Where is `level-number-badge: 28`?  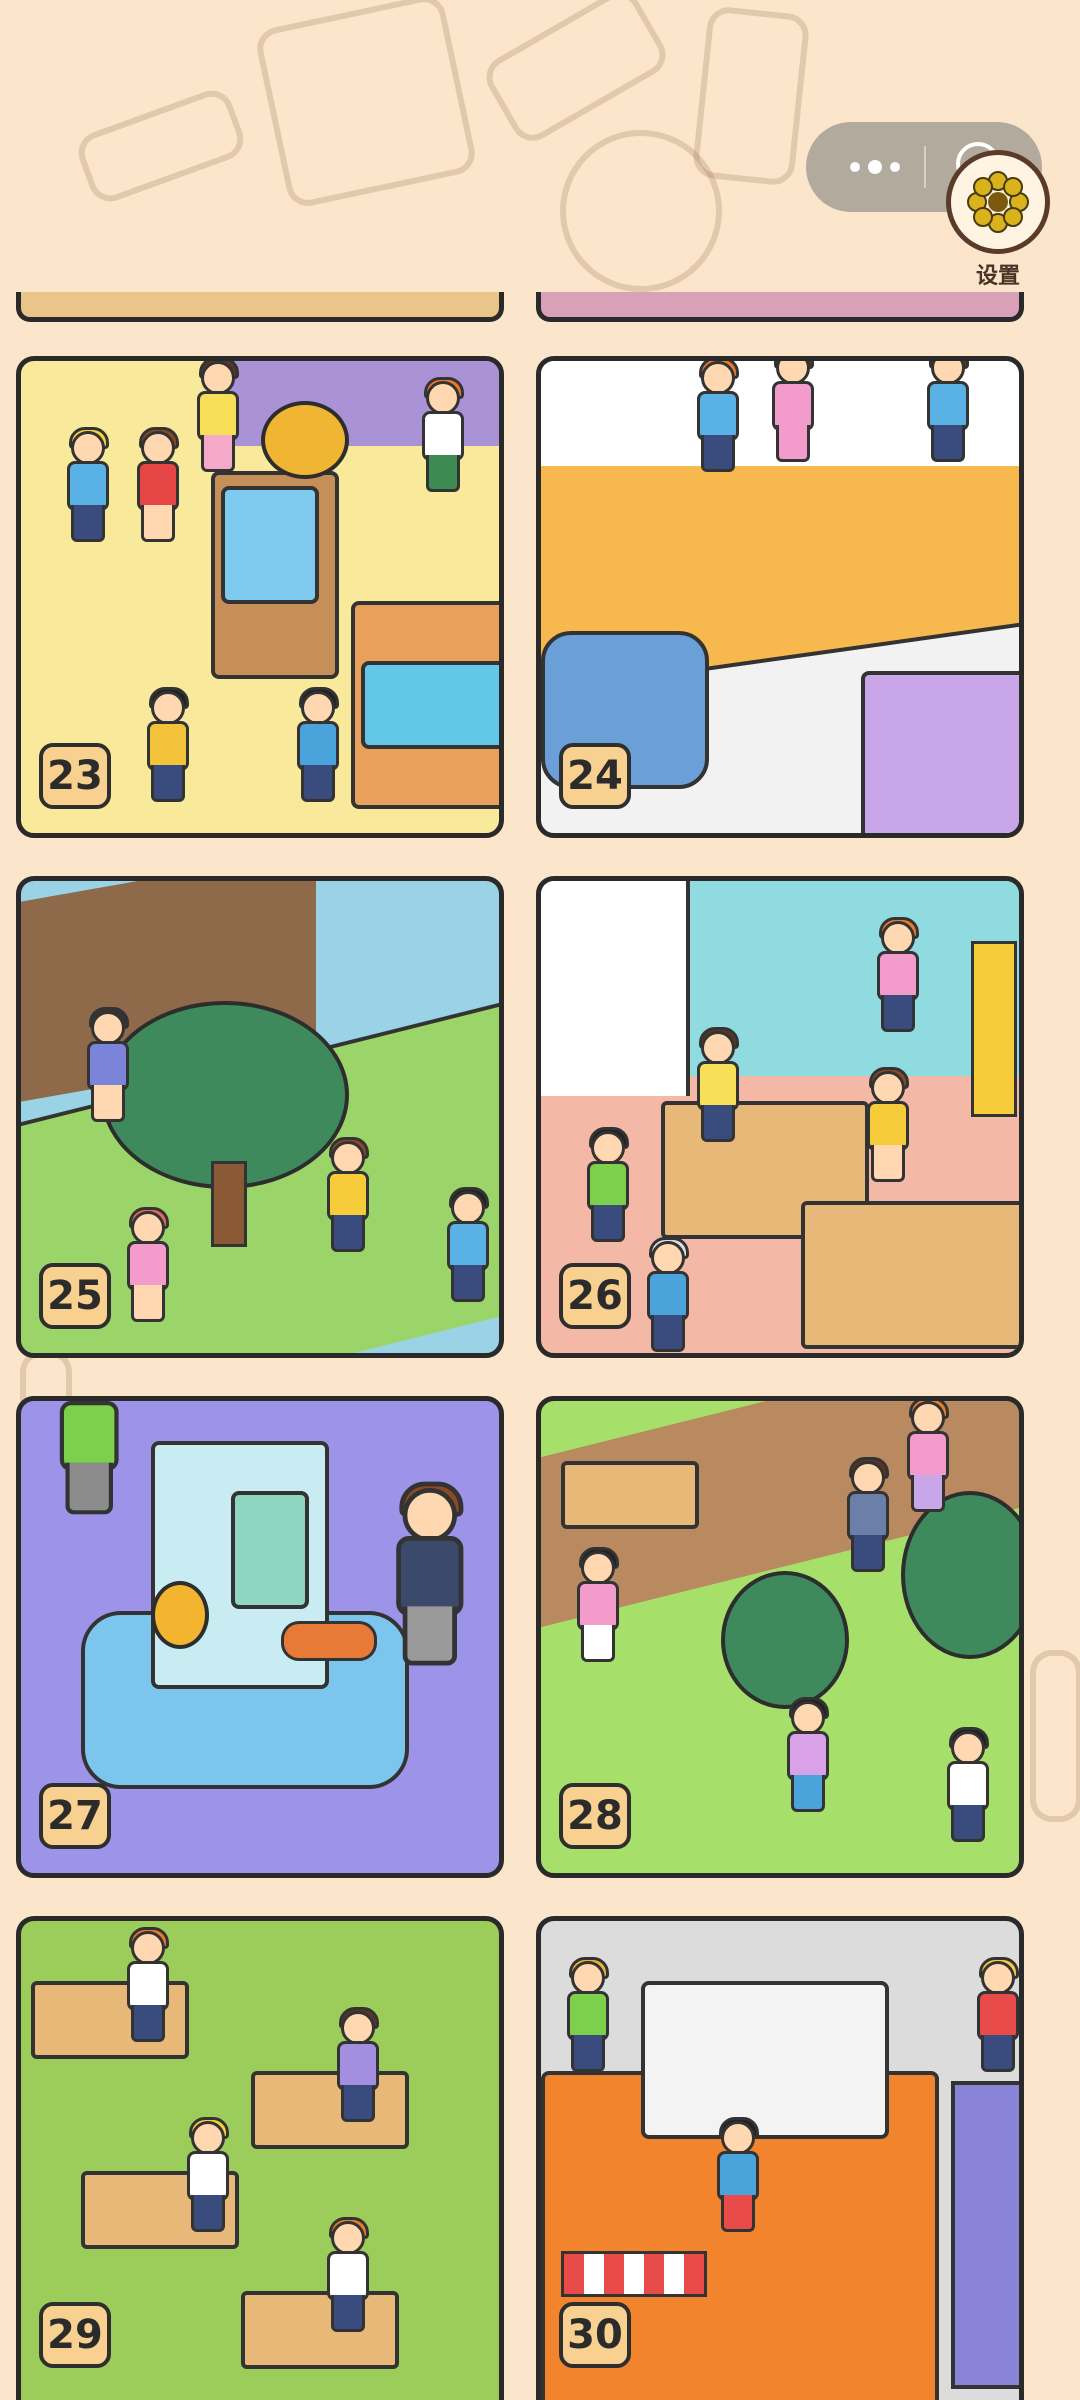 level-number-badge: 28 is located at coordinates (595, 1816).